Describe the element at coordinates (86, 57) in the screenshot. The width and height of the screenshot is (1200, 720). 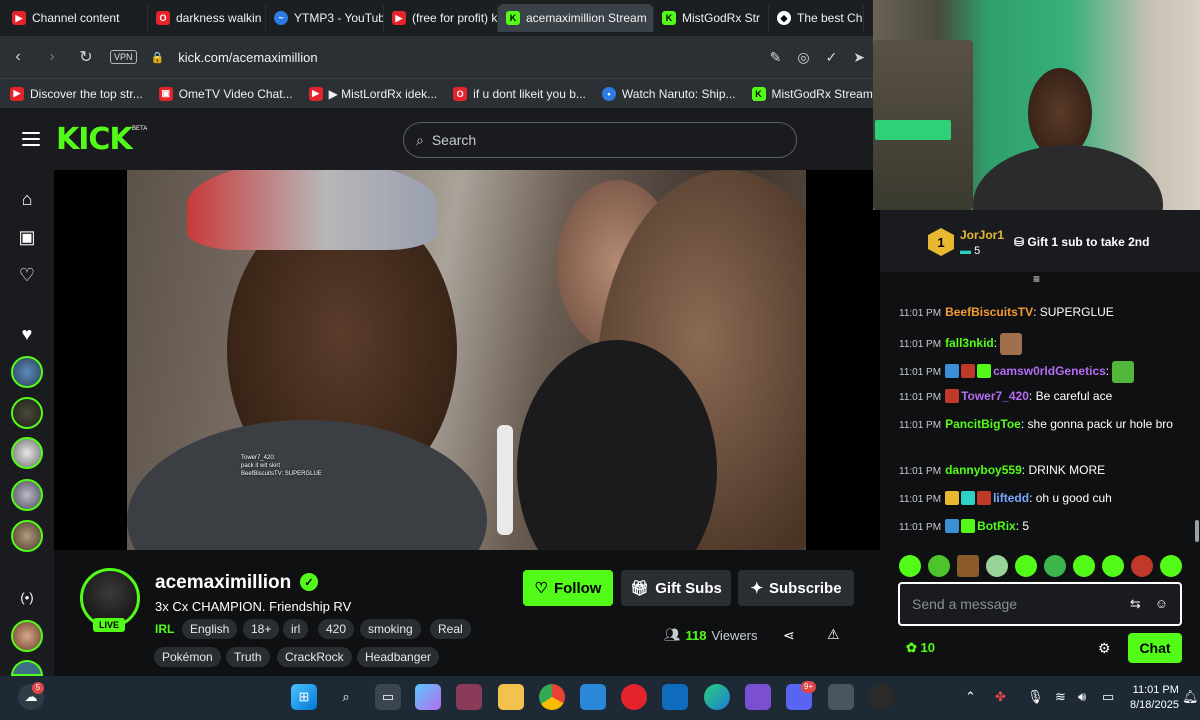
I see `reload-icon: ↻` at that location.